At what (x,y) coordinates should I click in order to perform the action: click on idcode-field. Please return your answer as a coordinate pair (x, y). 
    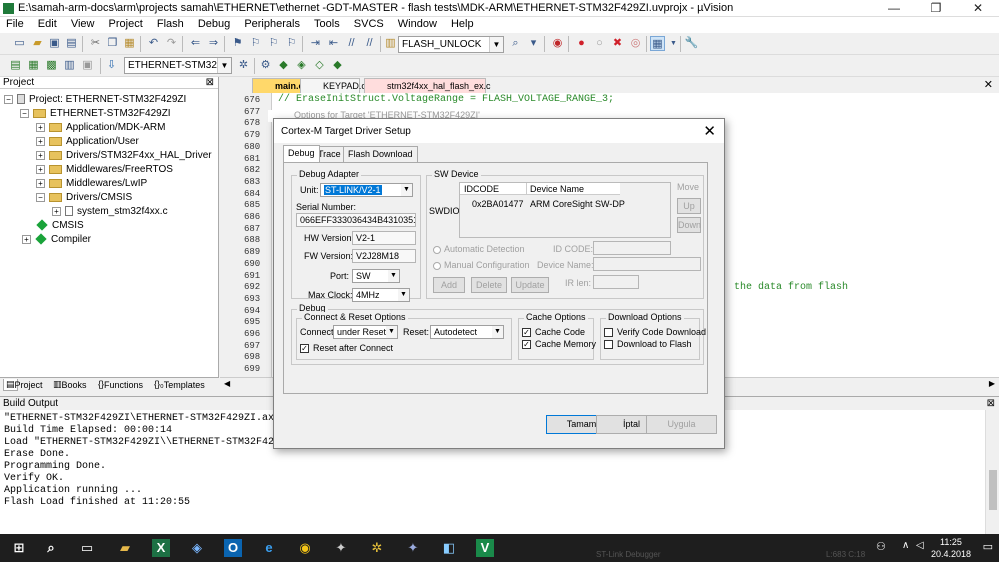
    Looking at the image, I should click on (632, 248).